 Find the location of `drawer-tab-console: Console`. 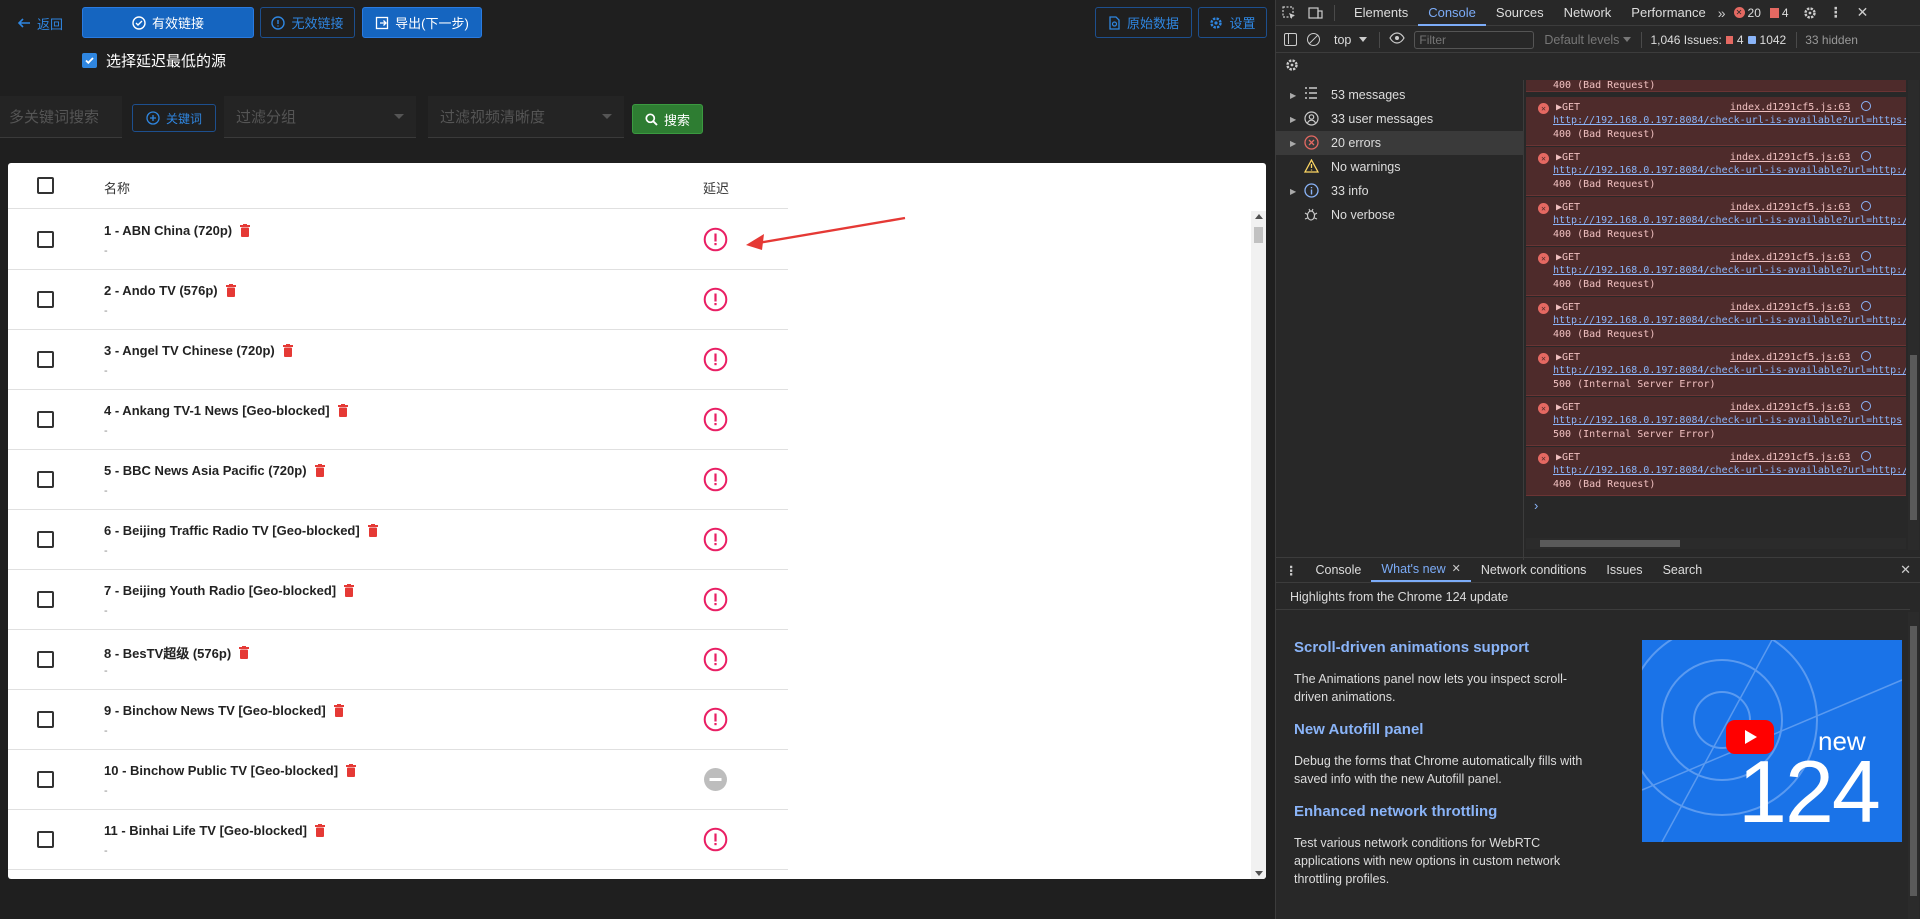

drawer-tab-console: Console is located at coordinates (1339, 570).